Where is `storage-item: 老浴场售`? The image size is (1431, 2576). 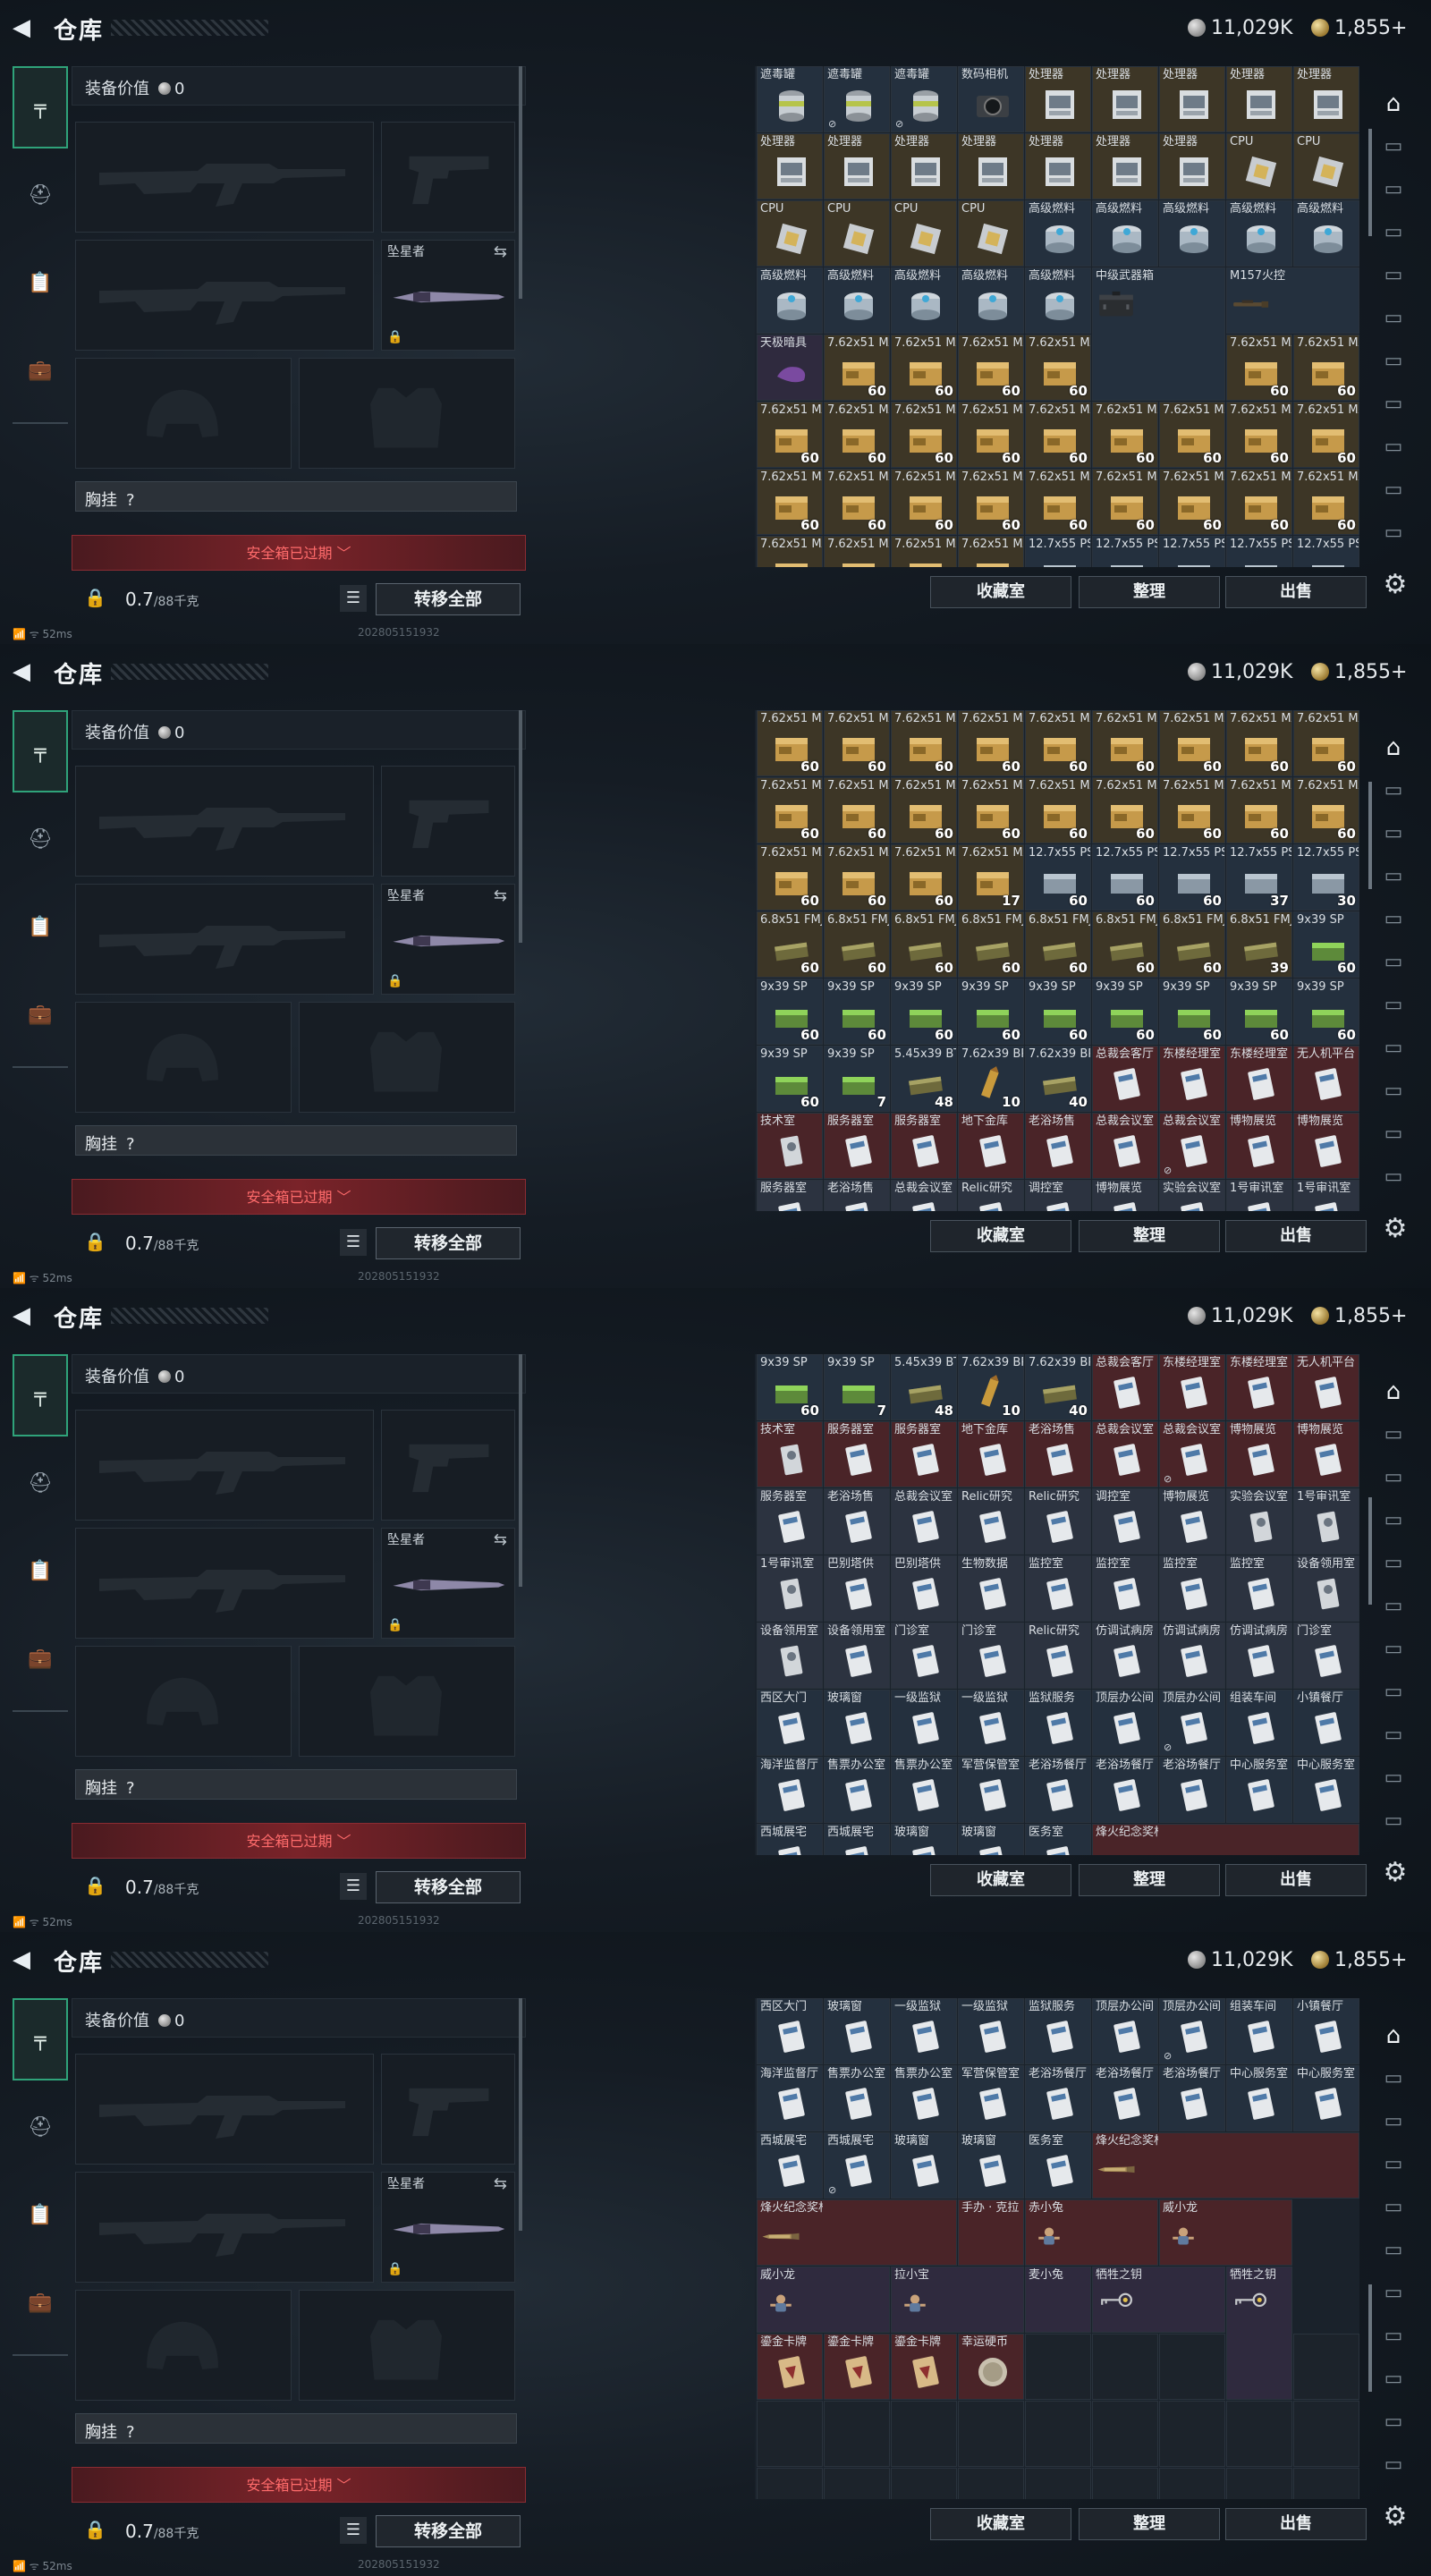
storage-item: 老浴场售 is located at coordinates (1058, 1454).